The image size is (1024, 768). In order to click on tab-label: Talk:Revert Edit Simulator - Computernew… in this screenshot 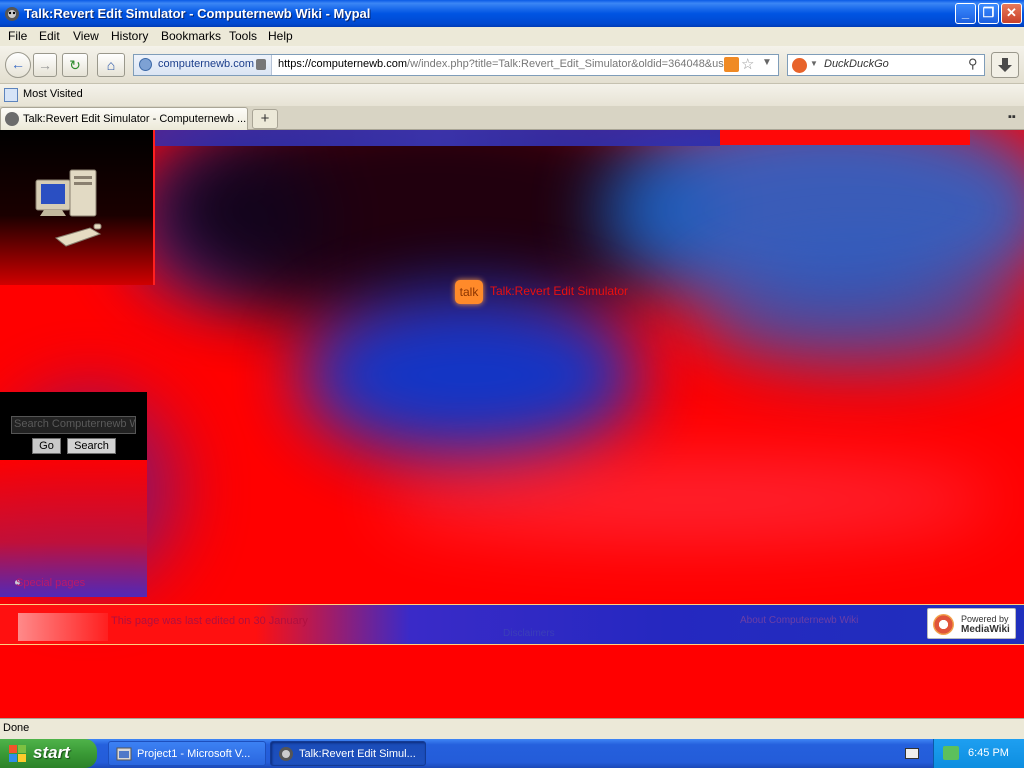, I will do `click(135, 119)`.